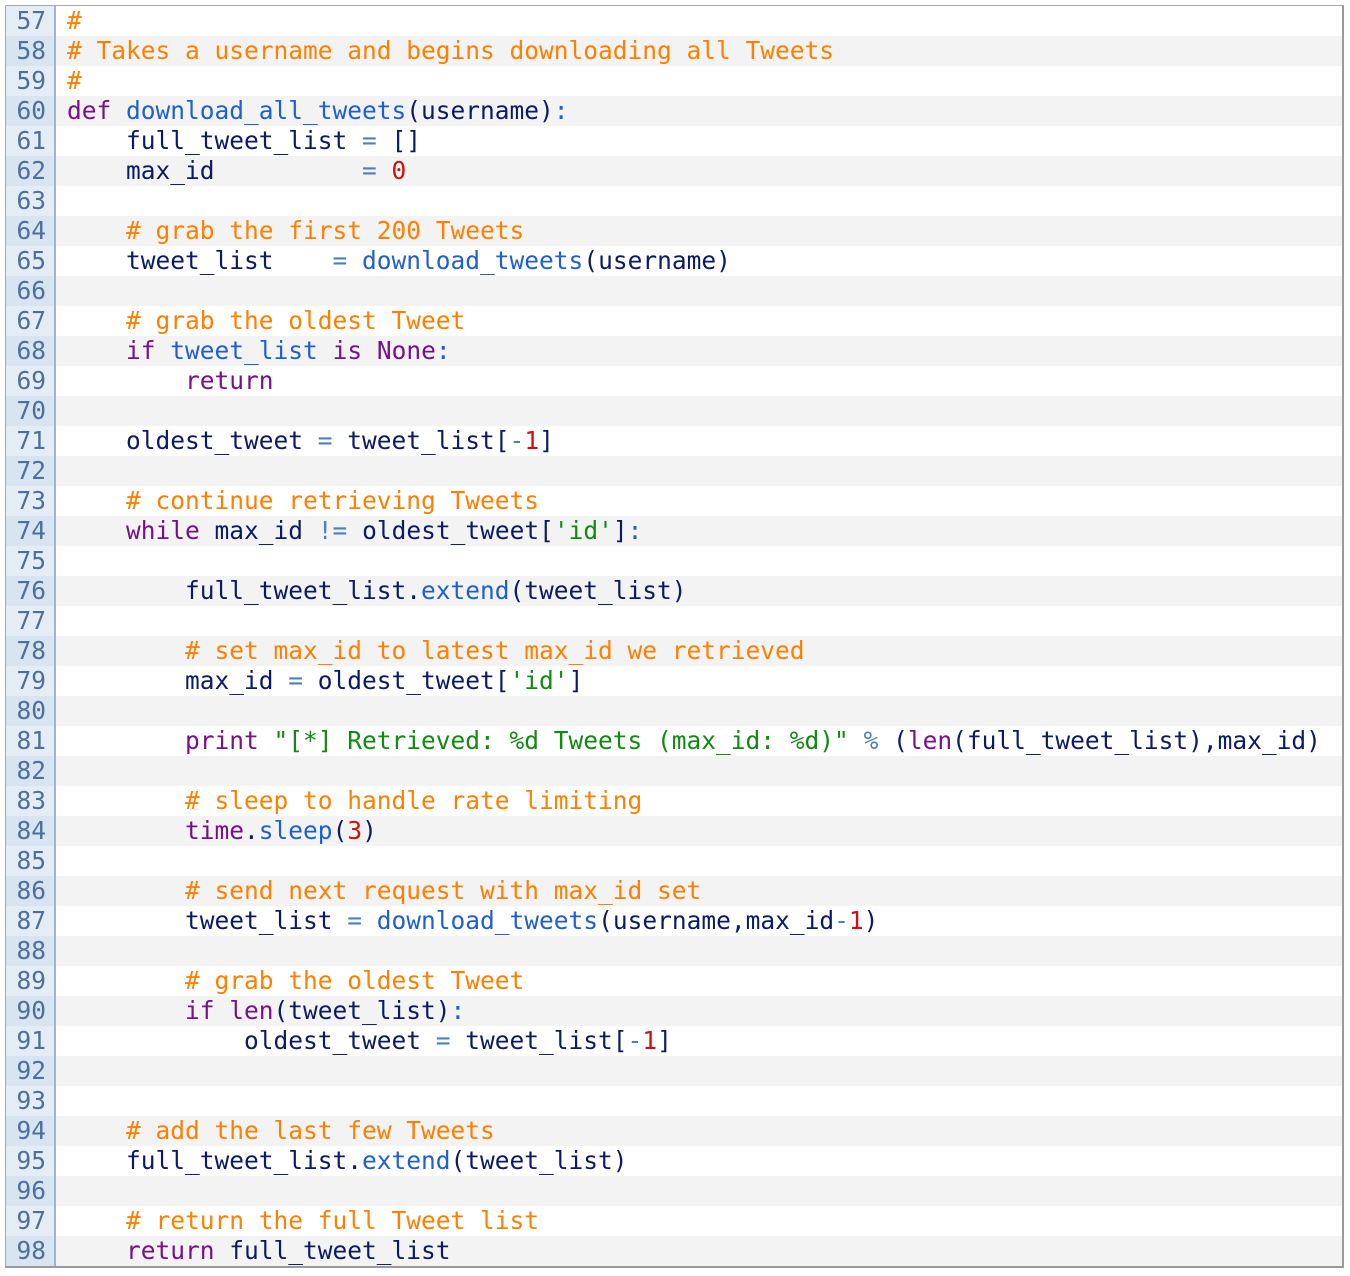 This screenshot has height=1276, width=1350. What do you see at coordinates (674, 81) in the screenshot?
I see `code-line: 59 #` at bounding box center [674, 81].